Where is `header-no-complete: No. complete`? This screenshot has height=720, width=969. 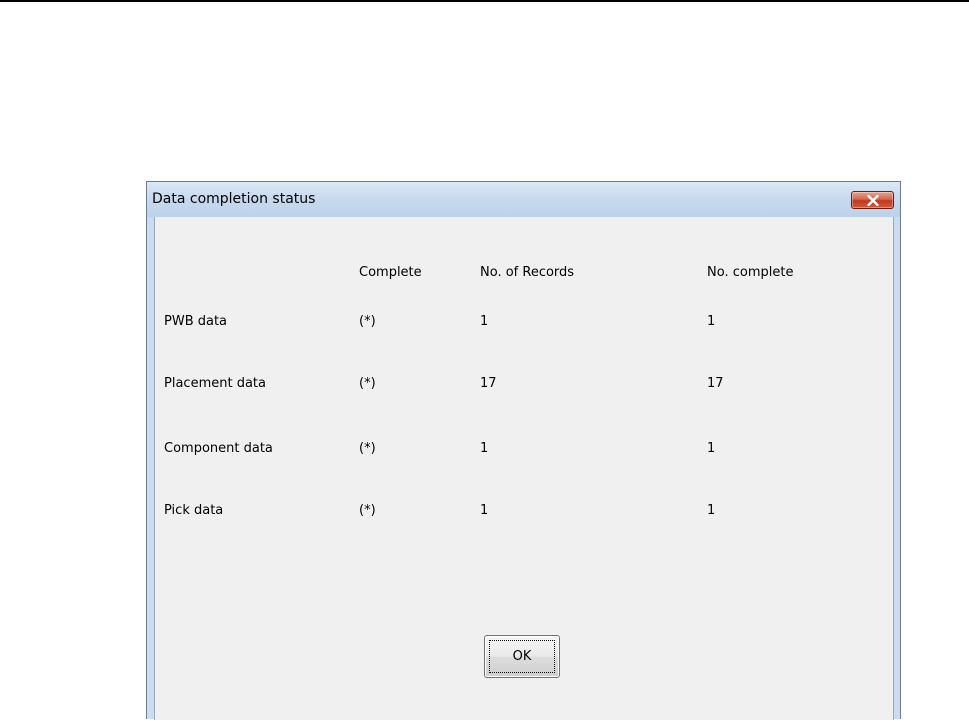 header-no-complete: No. complete is located at coordinates (750, 272).